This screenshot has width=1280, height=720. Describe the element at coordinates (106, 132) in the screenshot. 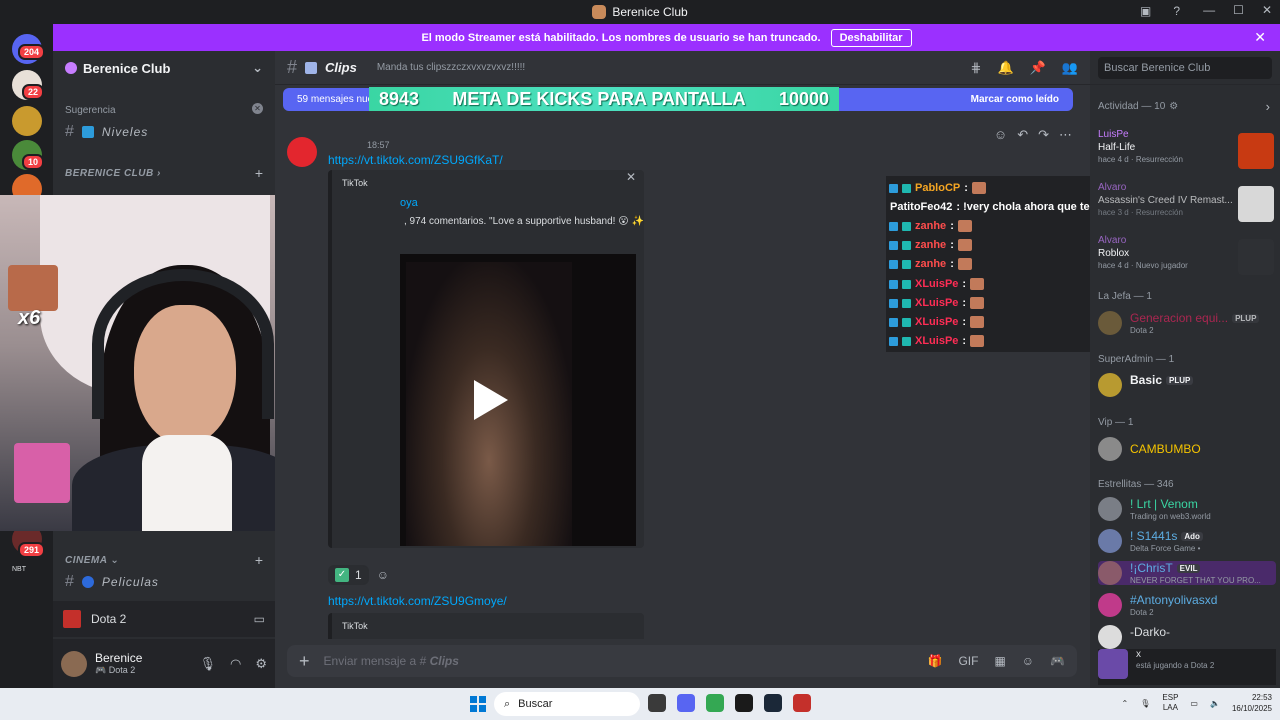

I see `channel-niveles: # Niveles` at that location.